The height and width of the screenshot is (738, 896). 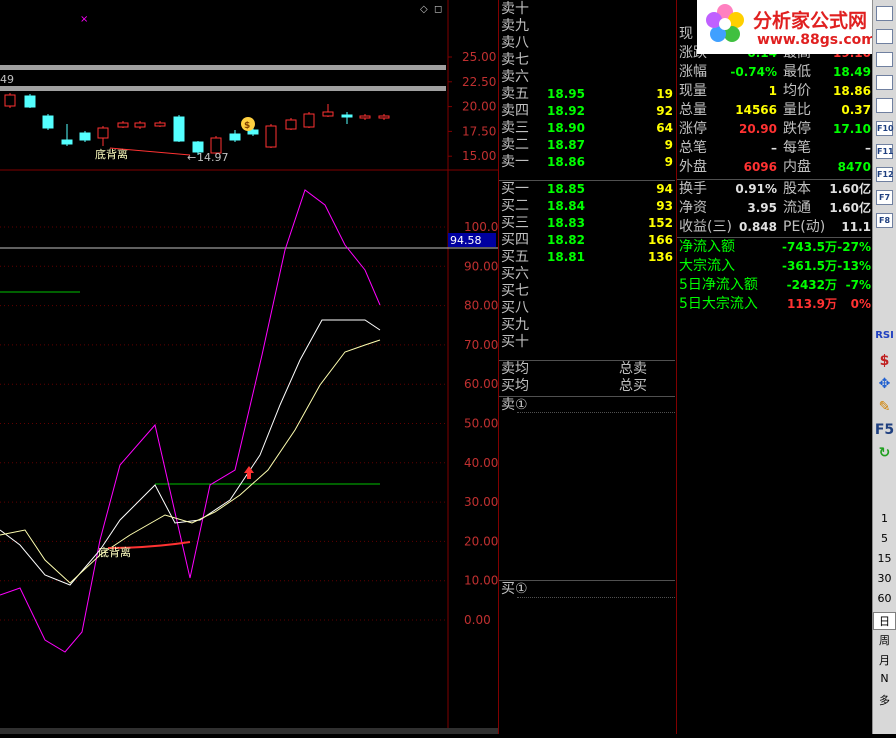 I want to click on indicator-tick-label: 50.00, so click(x=481, y=424).